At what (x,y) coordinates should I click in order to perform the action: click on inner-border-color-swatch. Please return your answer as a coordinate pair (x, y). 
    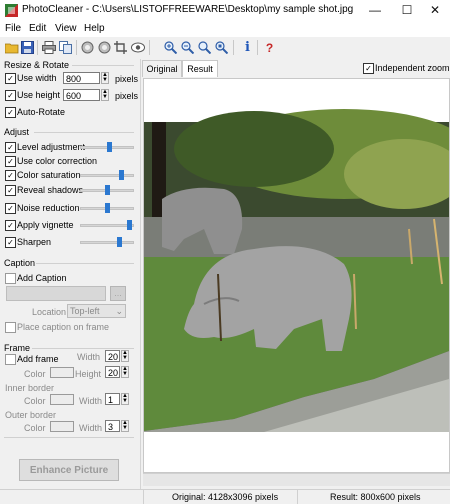
    Looking at the image, I should click on (62, 399).